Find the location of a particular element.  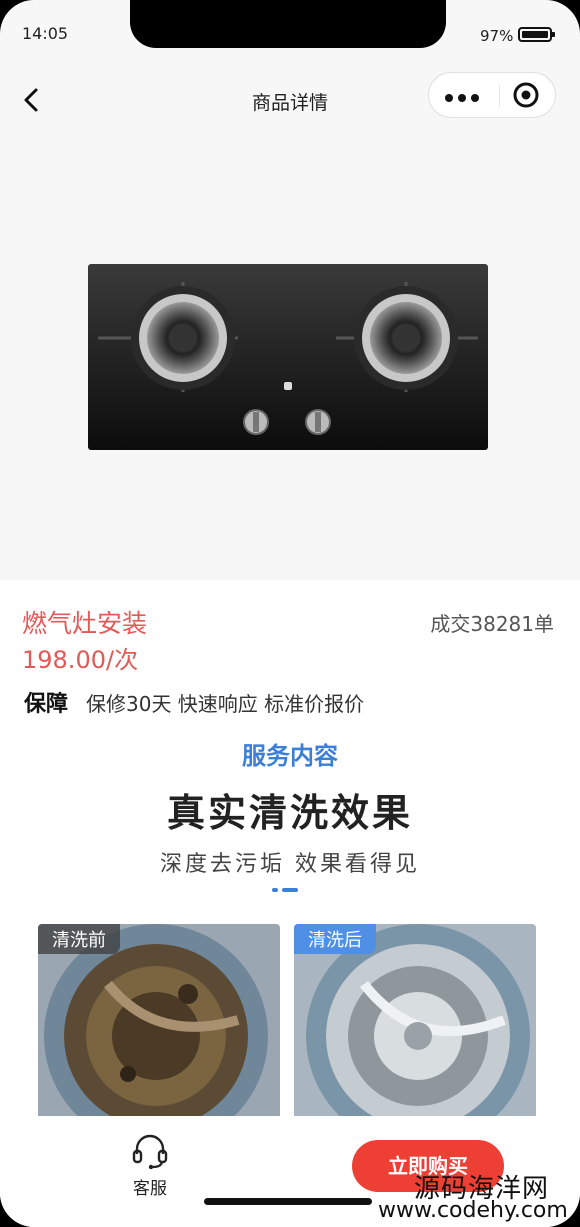

after-tag: 清洗后 is located at coordinates (335, 939).